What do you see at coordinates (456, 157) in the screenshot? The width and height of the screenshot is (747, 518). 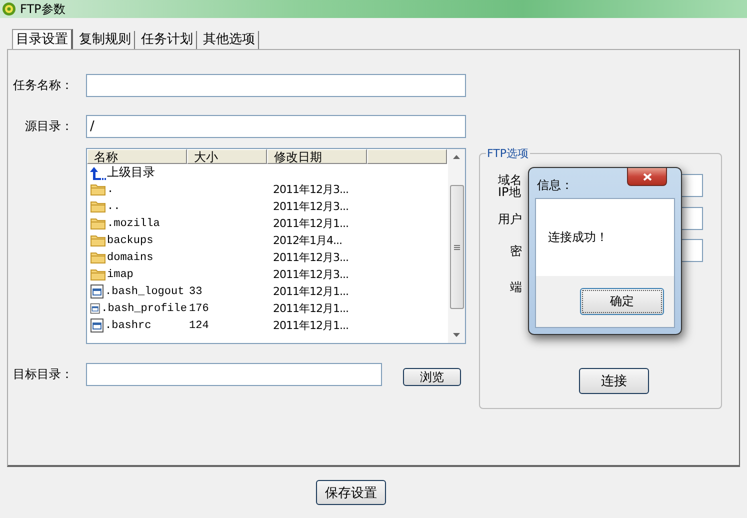 I see `scroll-up-icon` at bounding box center [456, 157].